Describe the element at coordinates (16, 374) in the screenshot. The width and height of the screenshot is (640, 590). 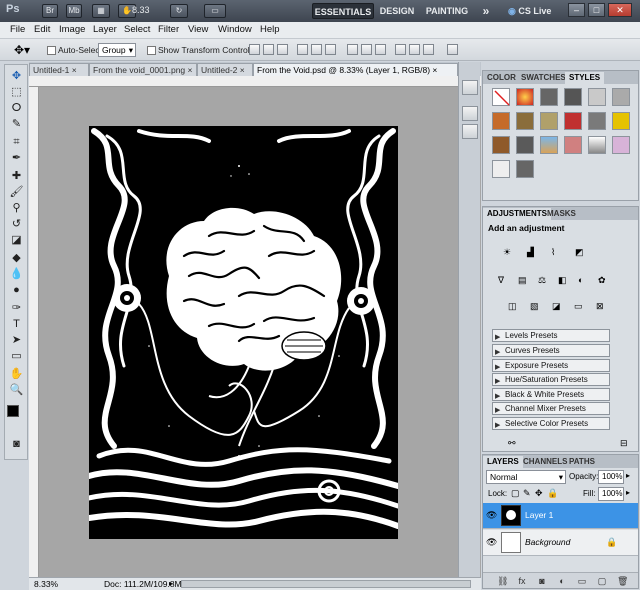
I see `hand-tool-icon: ✋` at that location.